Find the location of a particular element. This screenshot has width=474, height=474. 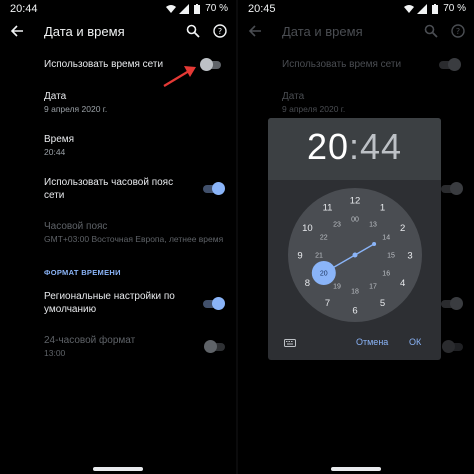

hour-outer-3: 3 is located at coordinates (409, 255).